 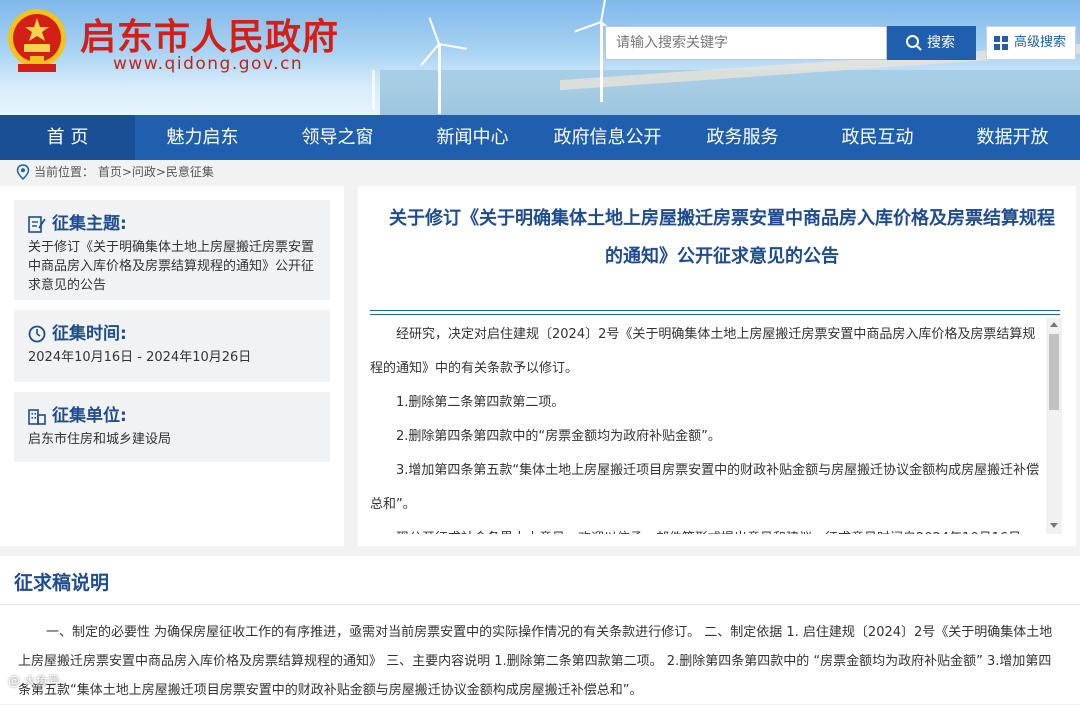 I want to click on advanced-search-button: 高级搜索, so click(x=1031, y=43).